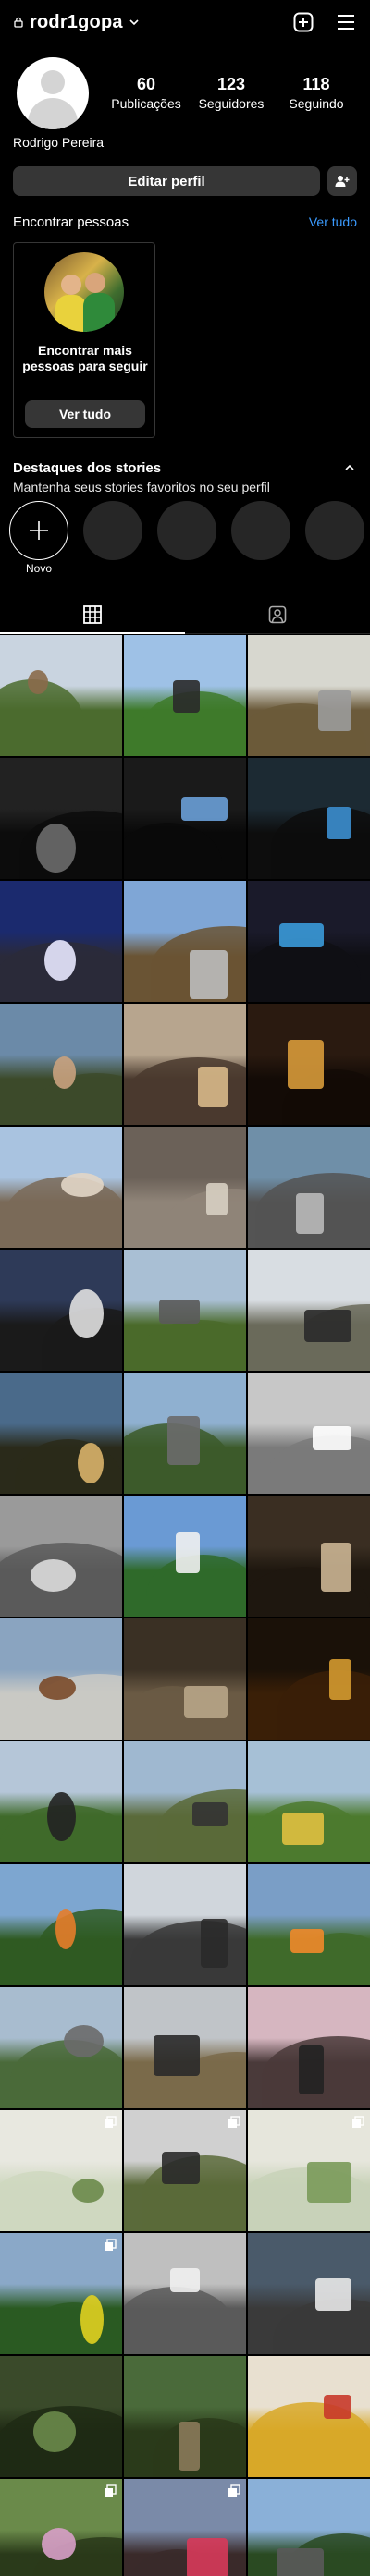 Image resolution: width=370 pixels, height=2576 pixels. Describe the element at coordinates (350, 467) in the screenshot. I see `chevron-up-icon` at that location.